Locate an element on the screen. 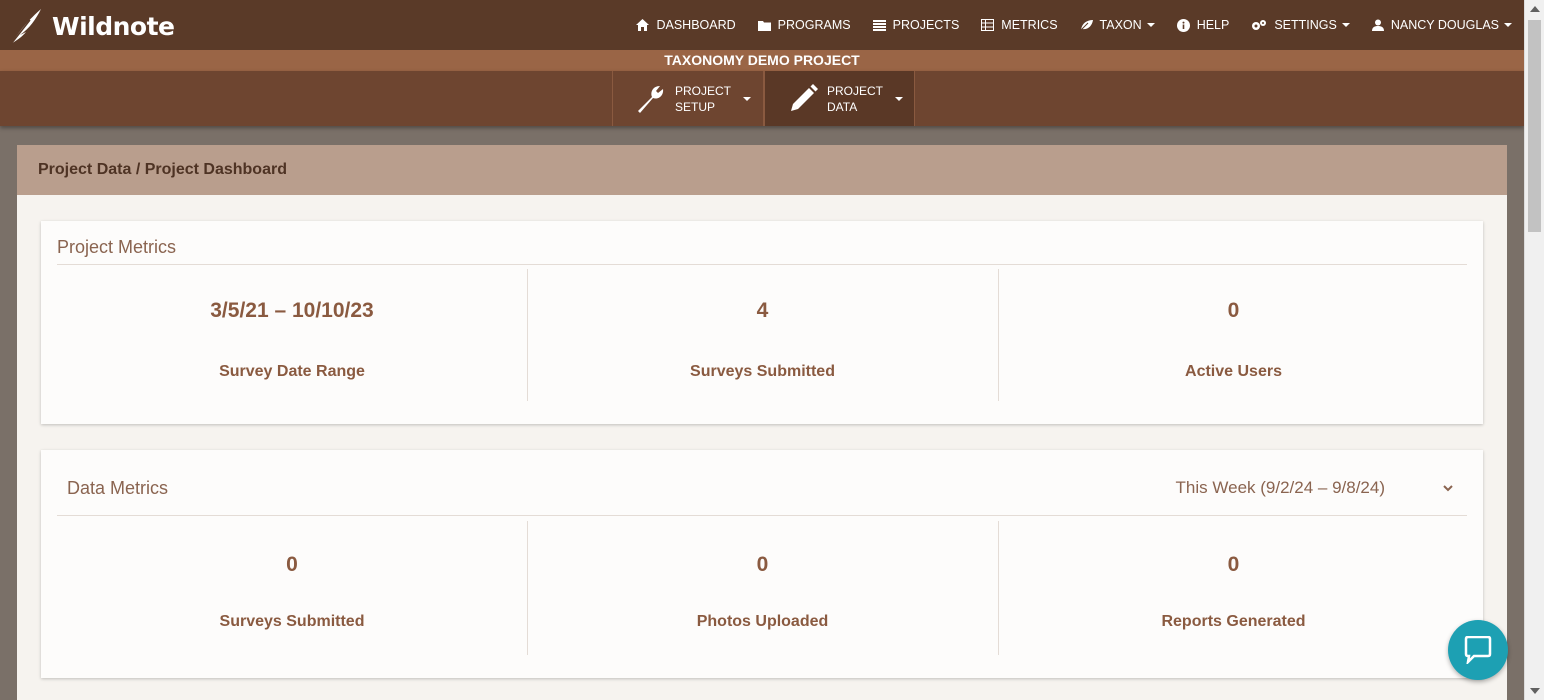  metric-value: 3/5/21 – 10/10/23 is located at coordinates (292, 310).